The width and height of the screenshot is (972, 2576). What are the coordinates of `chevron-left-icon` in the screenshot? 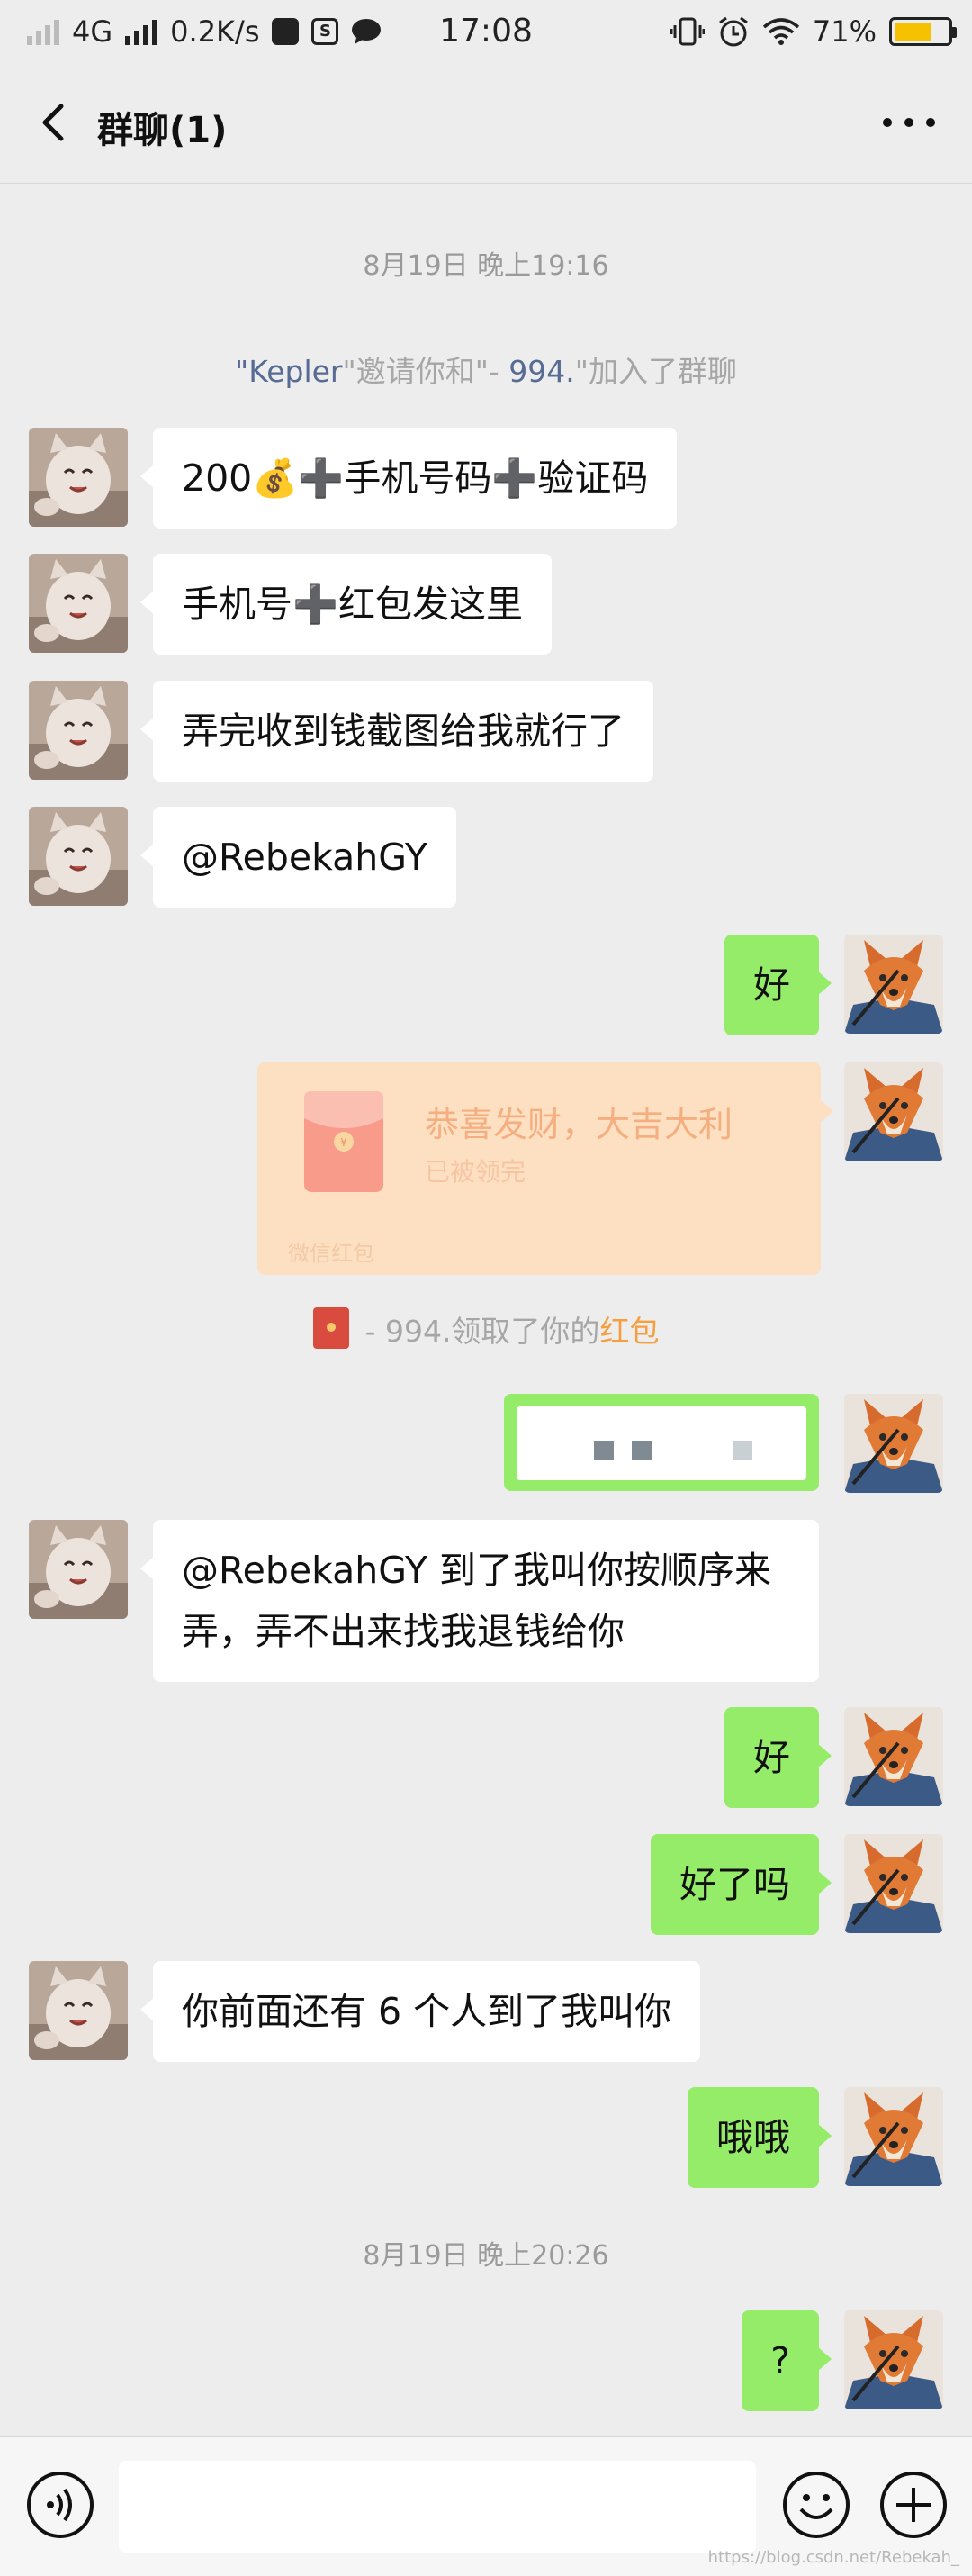 It's located at (54, 122).